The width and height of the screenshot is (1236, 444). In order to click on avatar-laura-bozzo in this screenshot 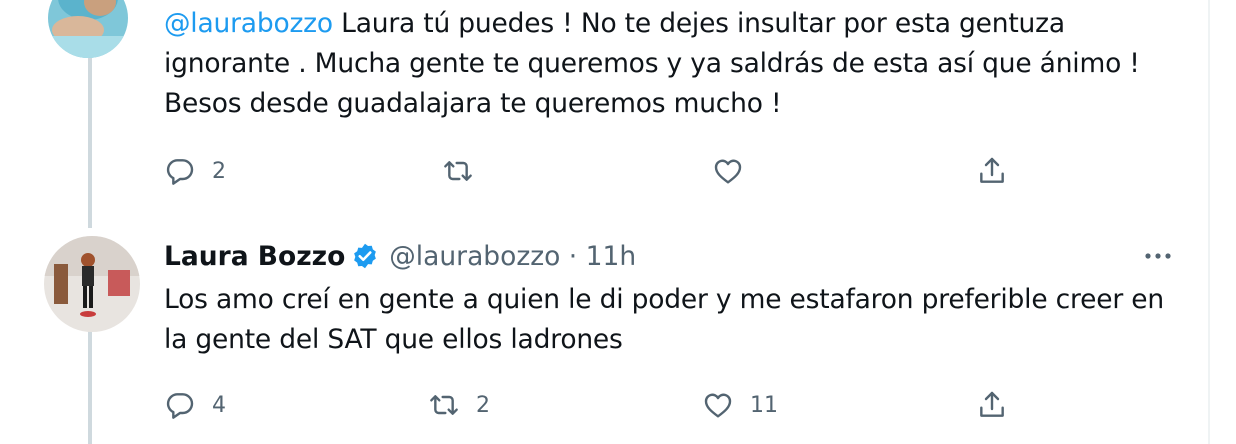, I will do `click(92, 284)`.